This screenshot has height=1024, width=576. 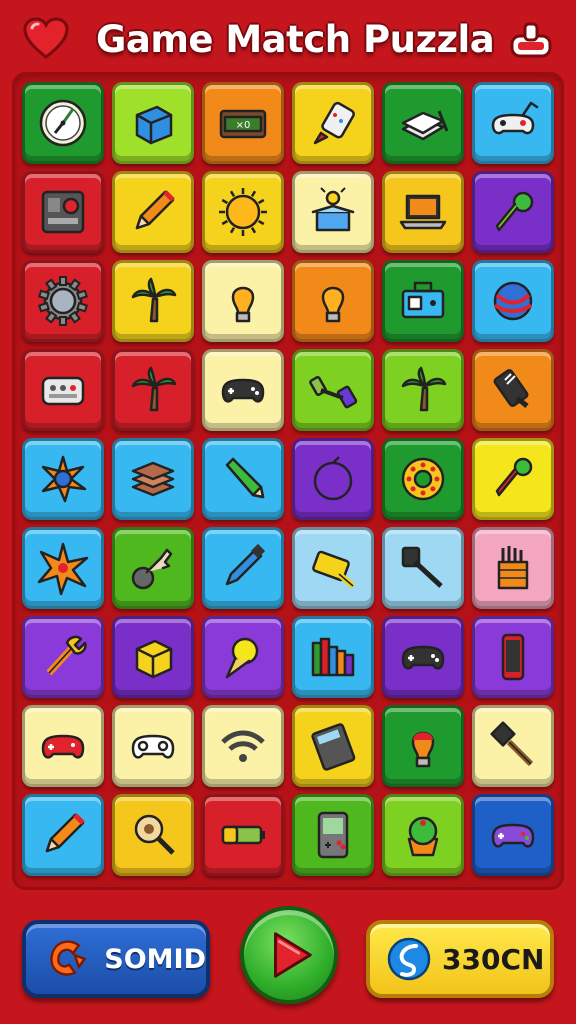 I want to click on gamepad-outline-icon, so click(x=153, y=746).